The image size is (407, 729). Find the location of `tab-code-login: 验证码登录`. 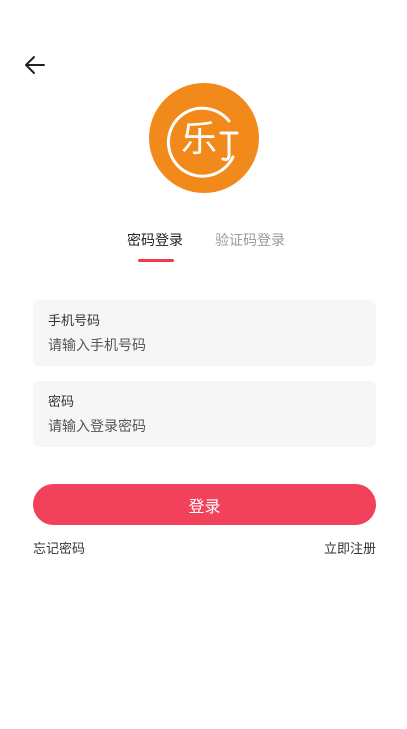

tab-code-login: 验证码登录 is located at coordinates (250, 240).